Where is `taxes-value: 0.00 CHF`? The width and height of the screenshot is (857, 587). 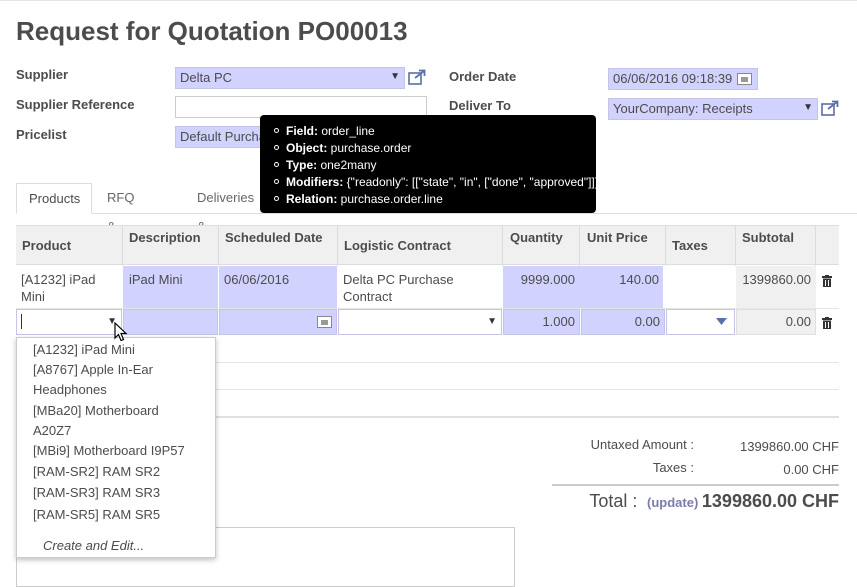
taxes-value: 0.00 CHF is located at coordinates (811, 469).